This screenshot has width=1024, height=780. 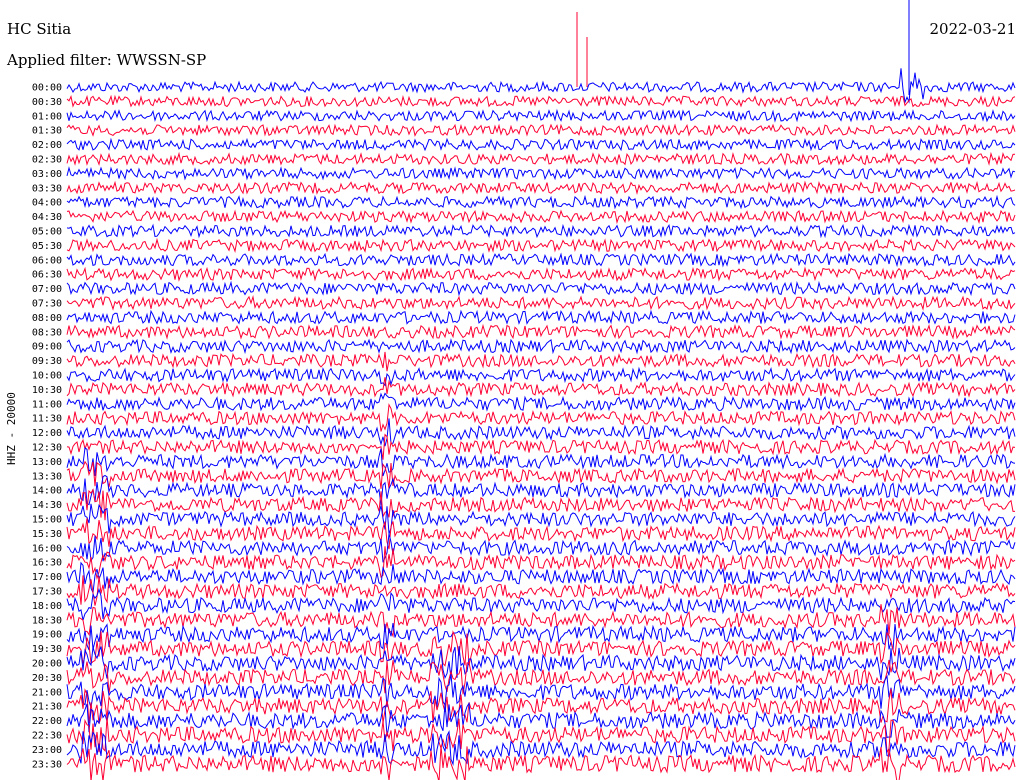 I want to click on row-label: 15:00, so click(x=47, y=520).